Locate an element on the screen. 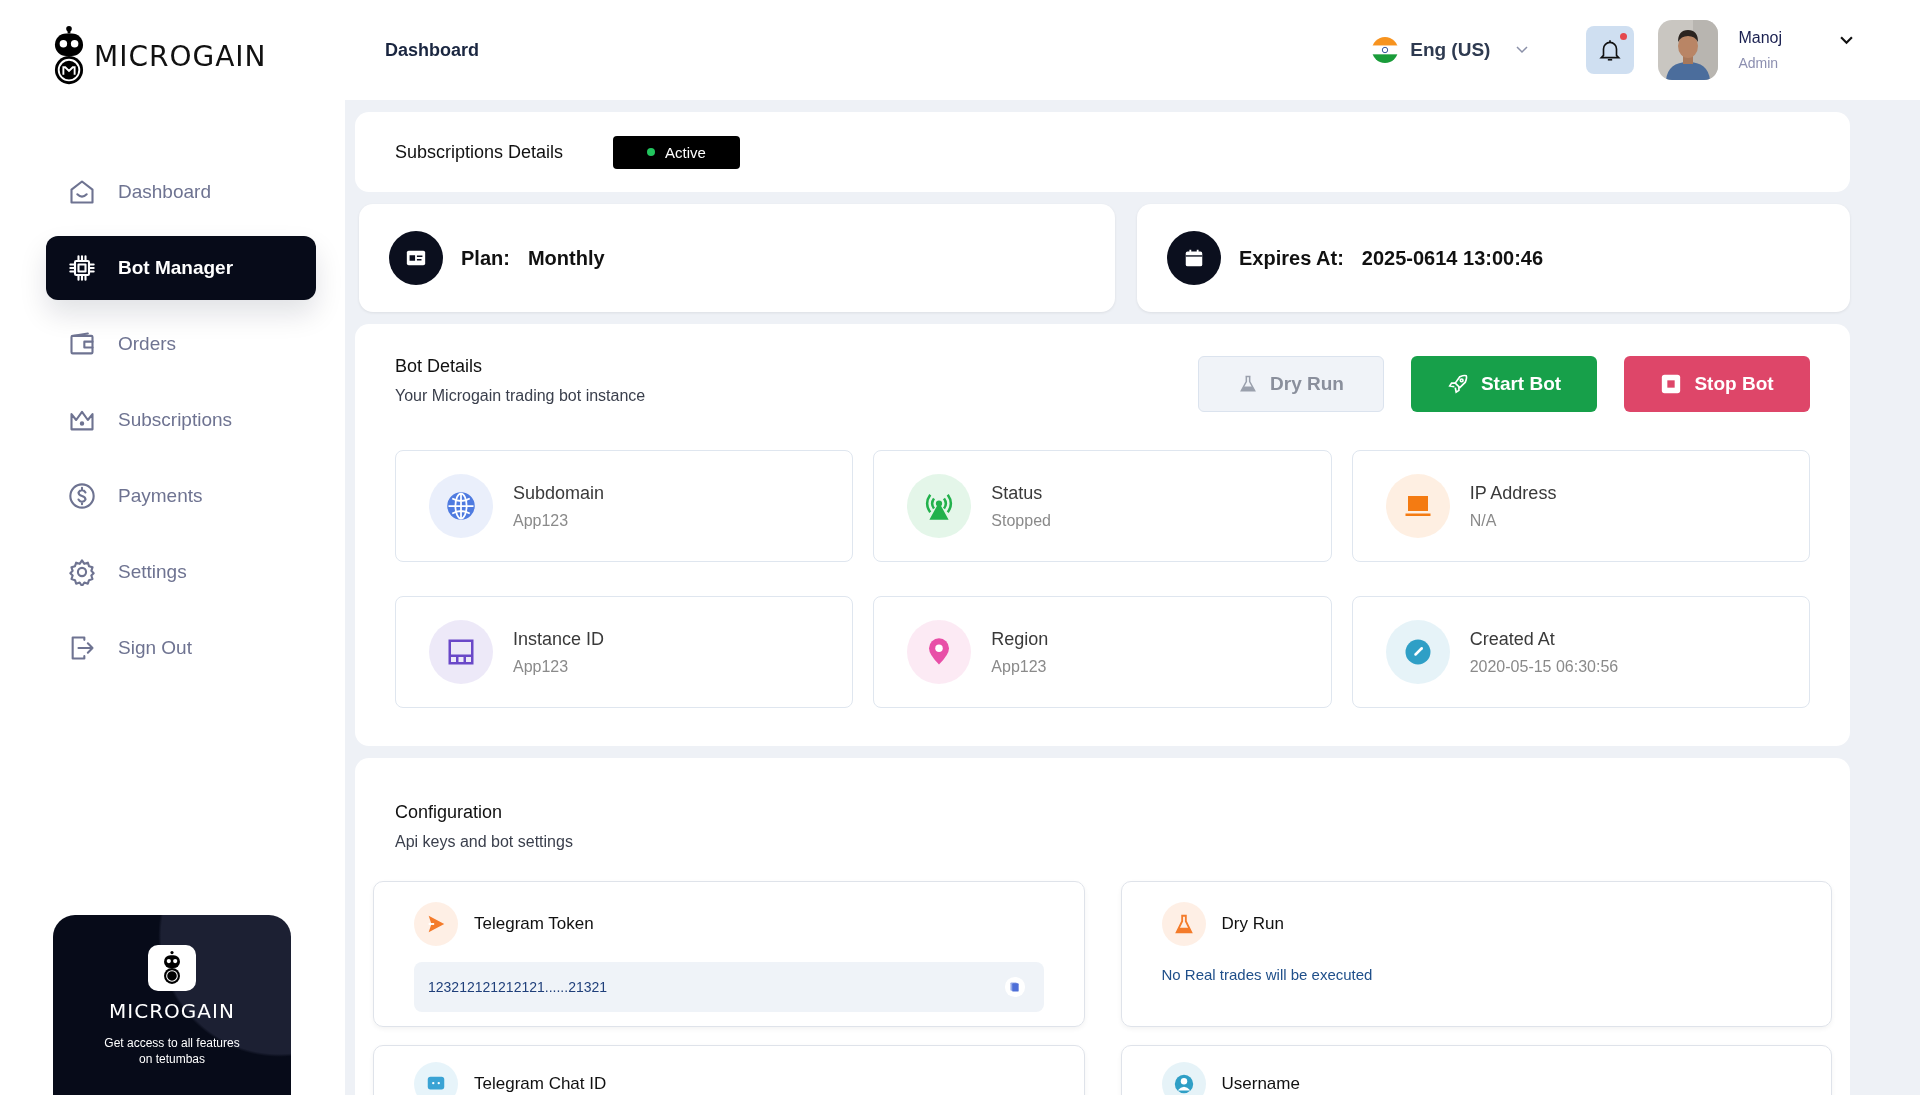 The height and width of the screenshot is (1095, 1920). copy-icon is located at coordinates (1014, 987).